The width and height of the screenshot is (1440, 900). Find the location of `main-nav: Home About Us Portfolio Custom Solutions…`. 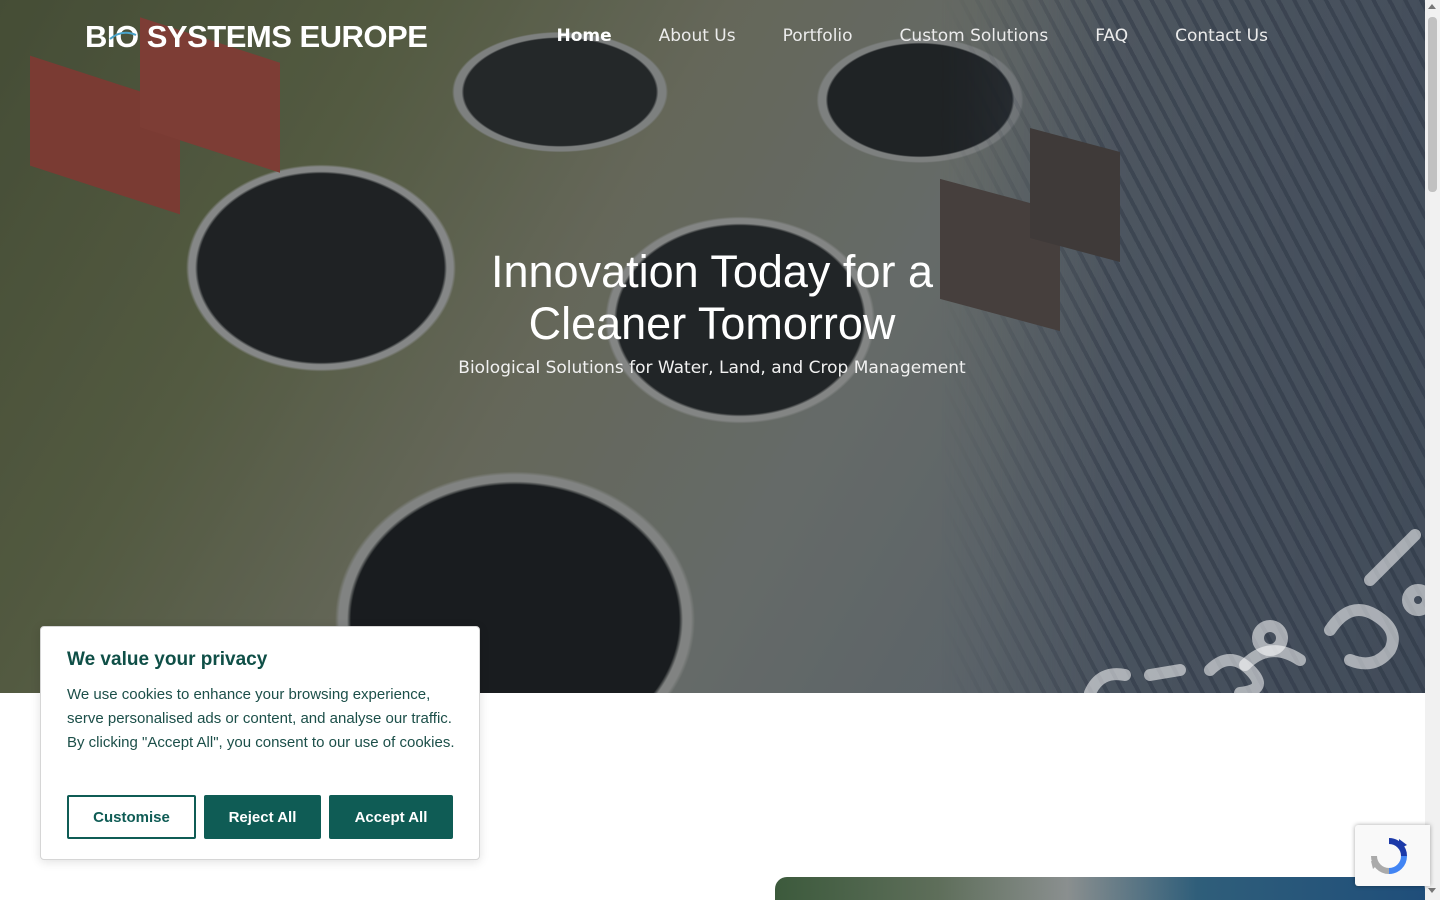

main-nav: Home About Us Portfolio Custom Solutions… is located at coordinates (912, 36).